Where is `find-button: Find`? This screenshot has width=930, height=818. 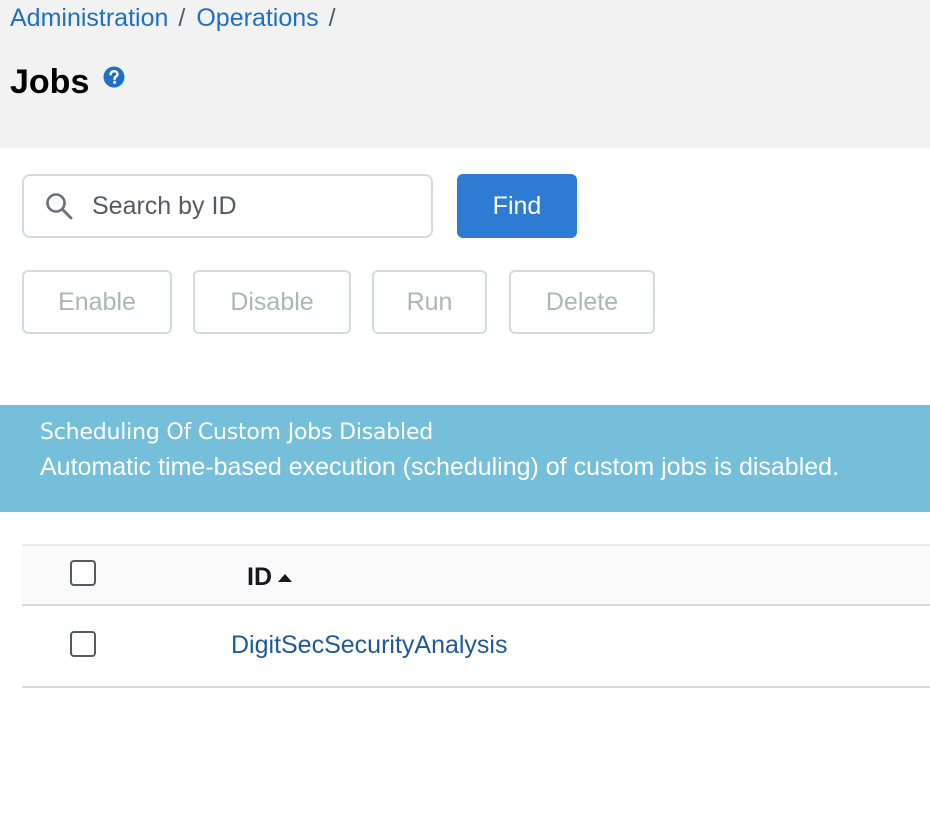
find-button: Find is located at coordinates (517, 206).